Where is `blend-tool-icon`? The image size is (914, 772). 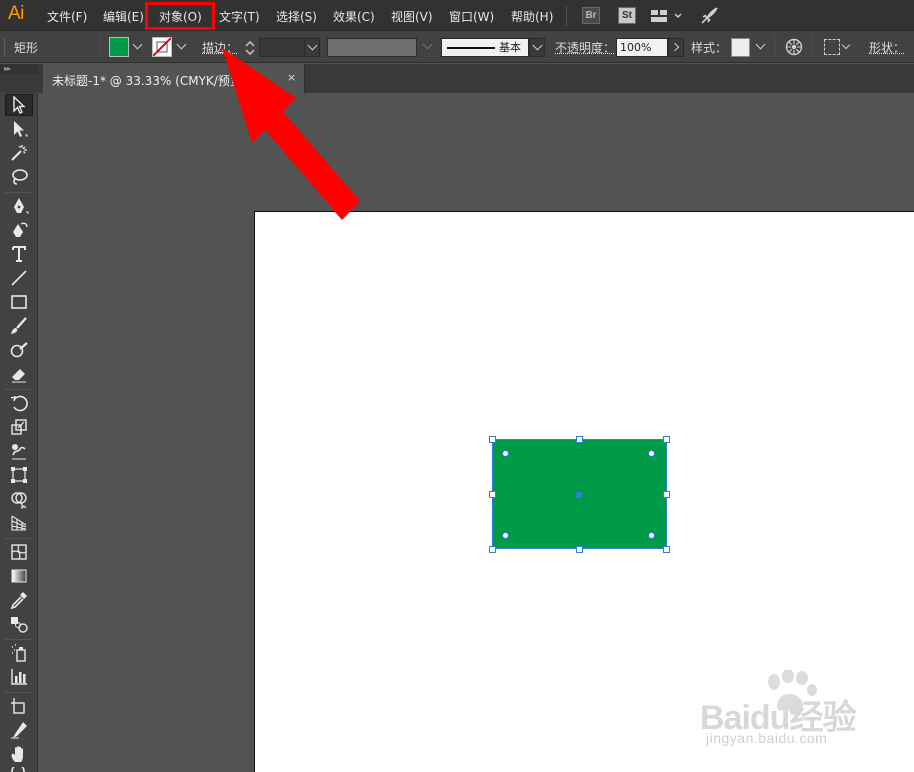
blend-tool-icon is located at coordinates (19, 624).